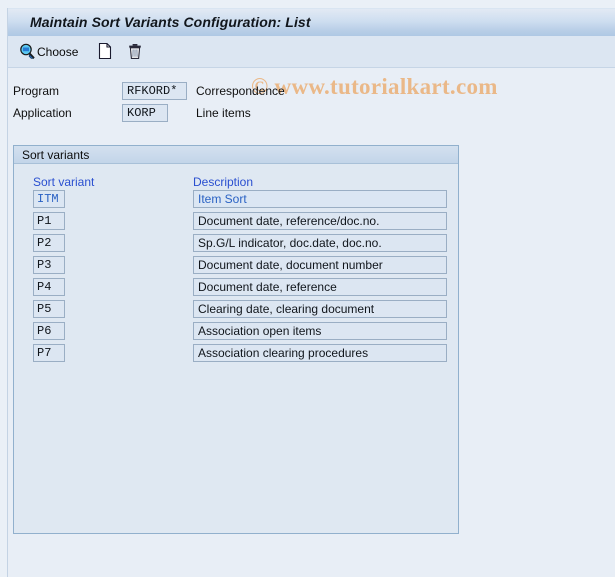  What do you see at coordinates (154, 91) in the screenshot?
I see `program-field: RFKORD*` at bounding box center [154, 91].